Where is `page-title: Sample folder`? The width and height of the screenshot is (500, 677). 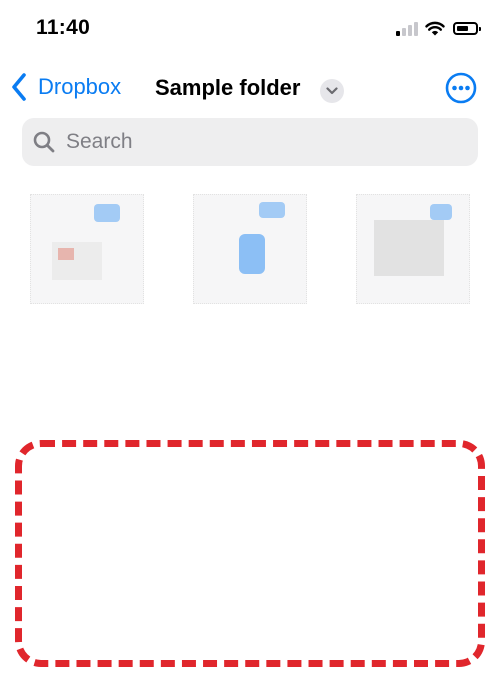
page-title: Sample folder is located at coordinates (228, 87).